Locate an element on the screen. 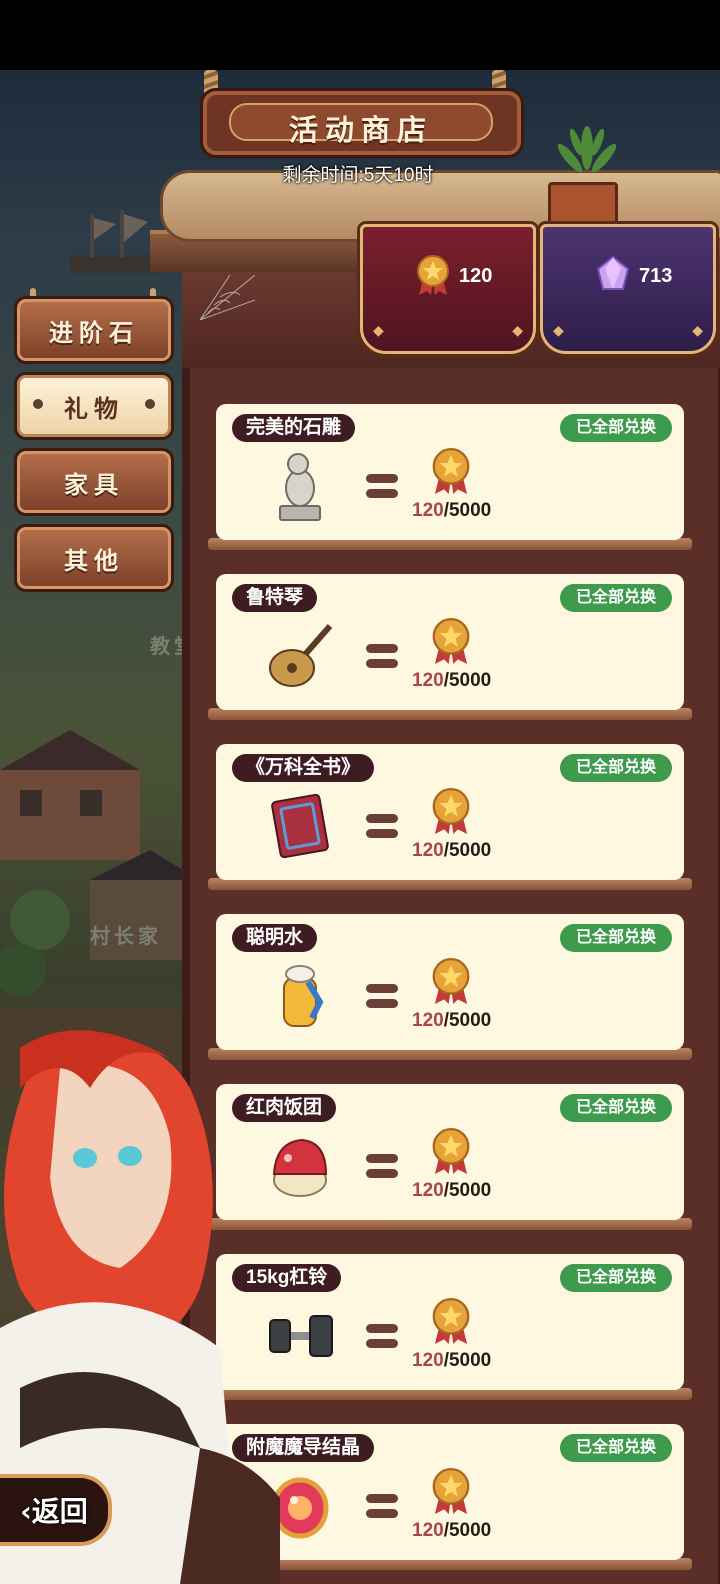  tab-gift: 礼物 is located at coordinates (94, 406).